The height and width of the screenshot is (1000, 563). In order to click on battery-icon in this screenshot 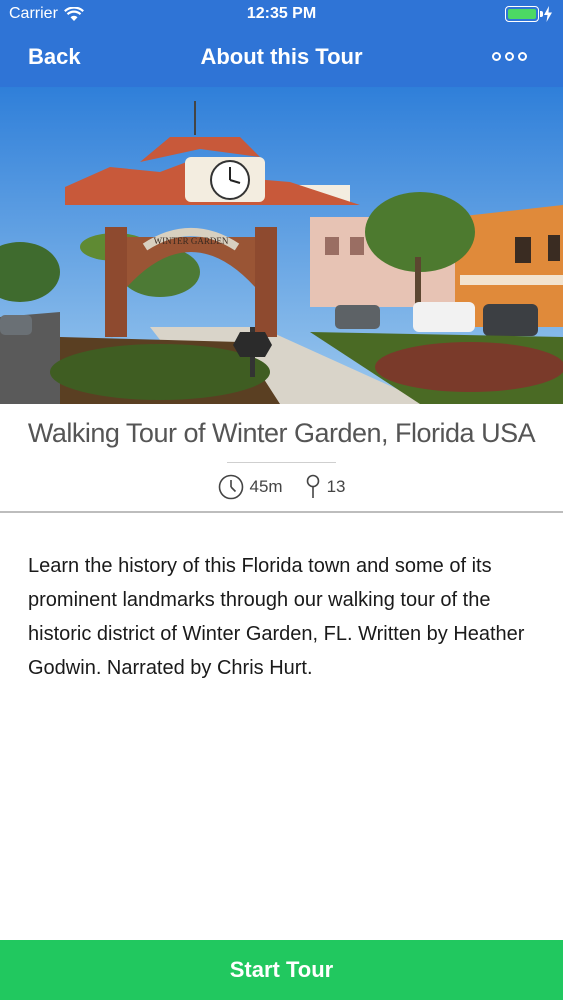, I will do `click(524, 14)`.